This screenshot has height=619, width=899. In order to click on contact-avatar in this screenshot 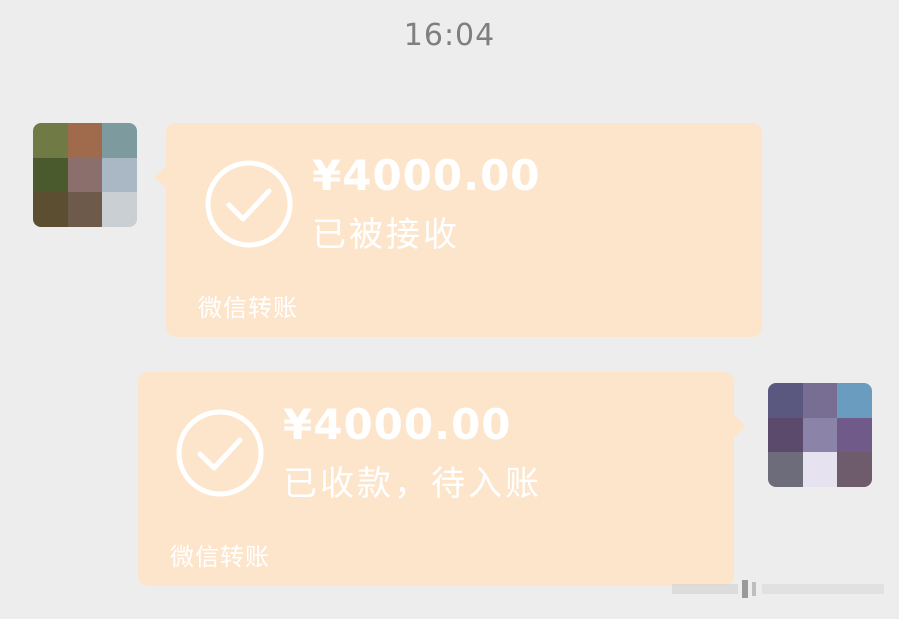, I will do `click(85, 175)`.